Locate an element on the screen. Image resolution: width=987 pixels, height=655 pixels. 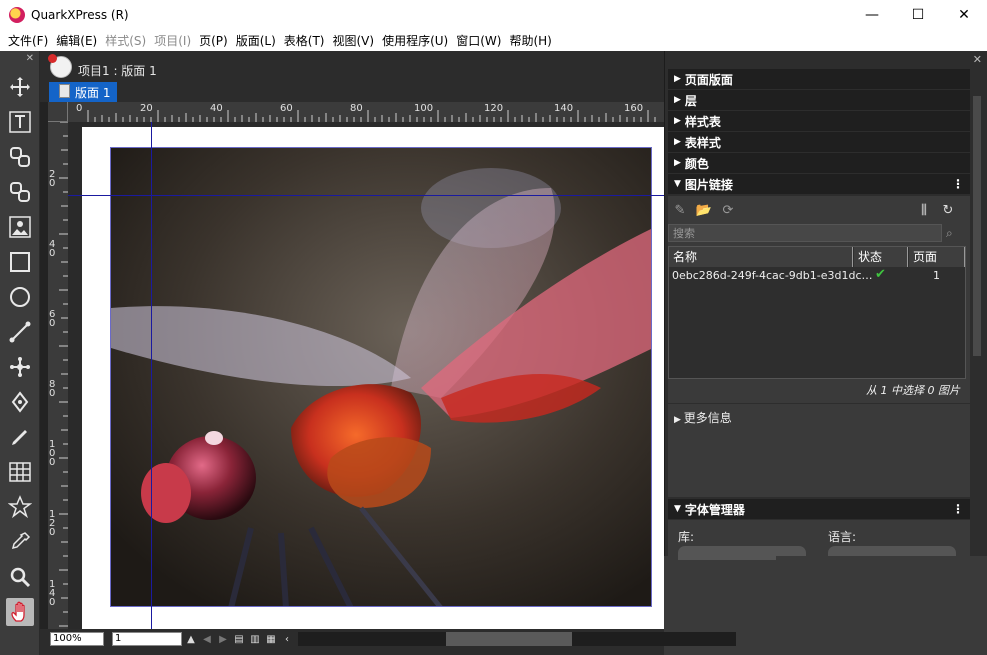
ruler-label: 60 is located at coordinates (286, 108).